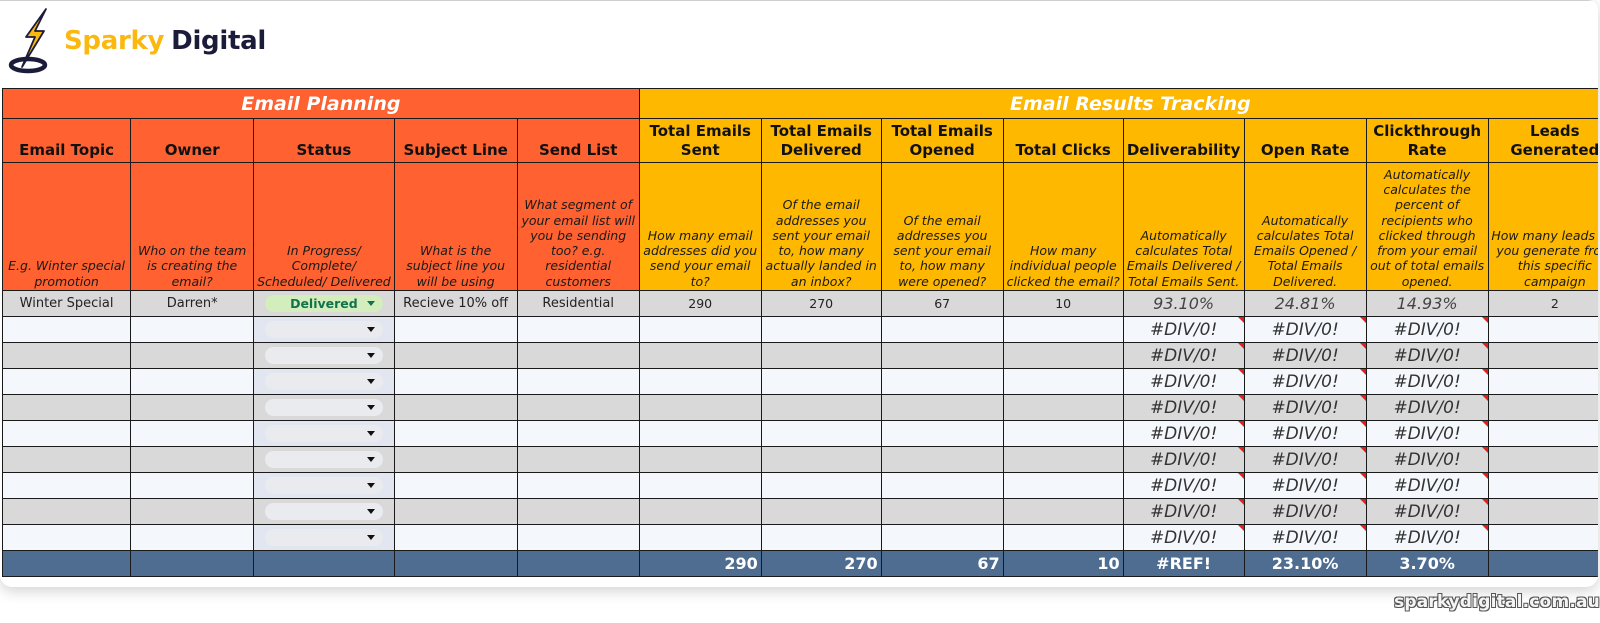 Image resolution: width=1600 pixels, height=623 pixels. What do you see at coordinates (700, 303) in the screenshot?
I see `cell-sent: 290` at bounding box center [700, 303].